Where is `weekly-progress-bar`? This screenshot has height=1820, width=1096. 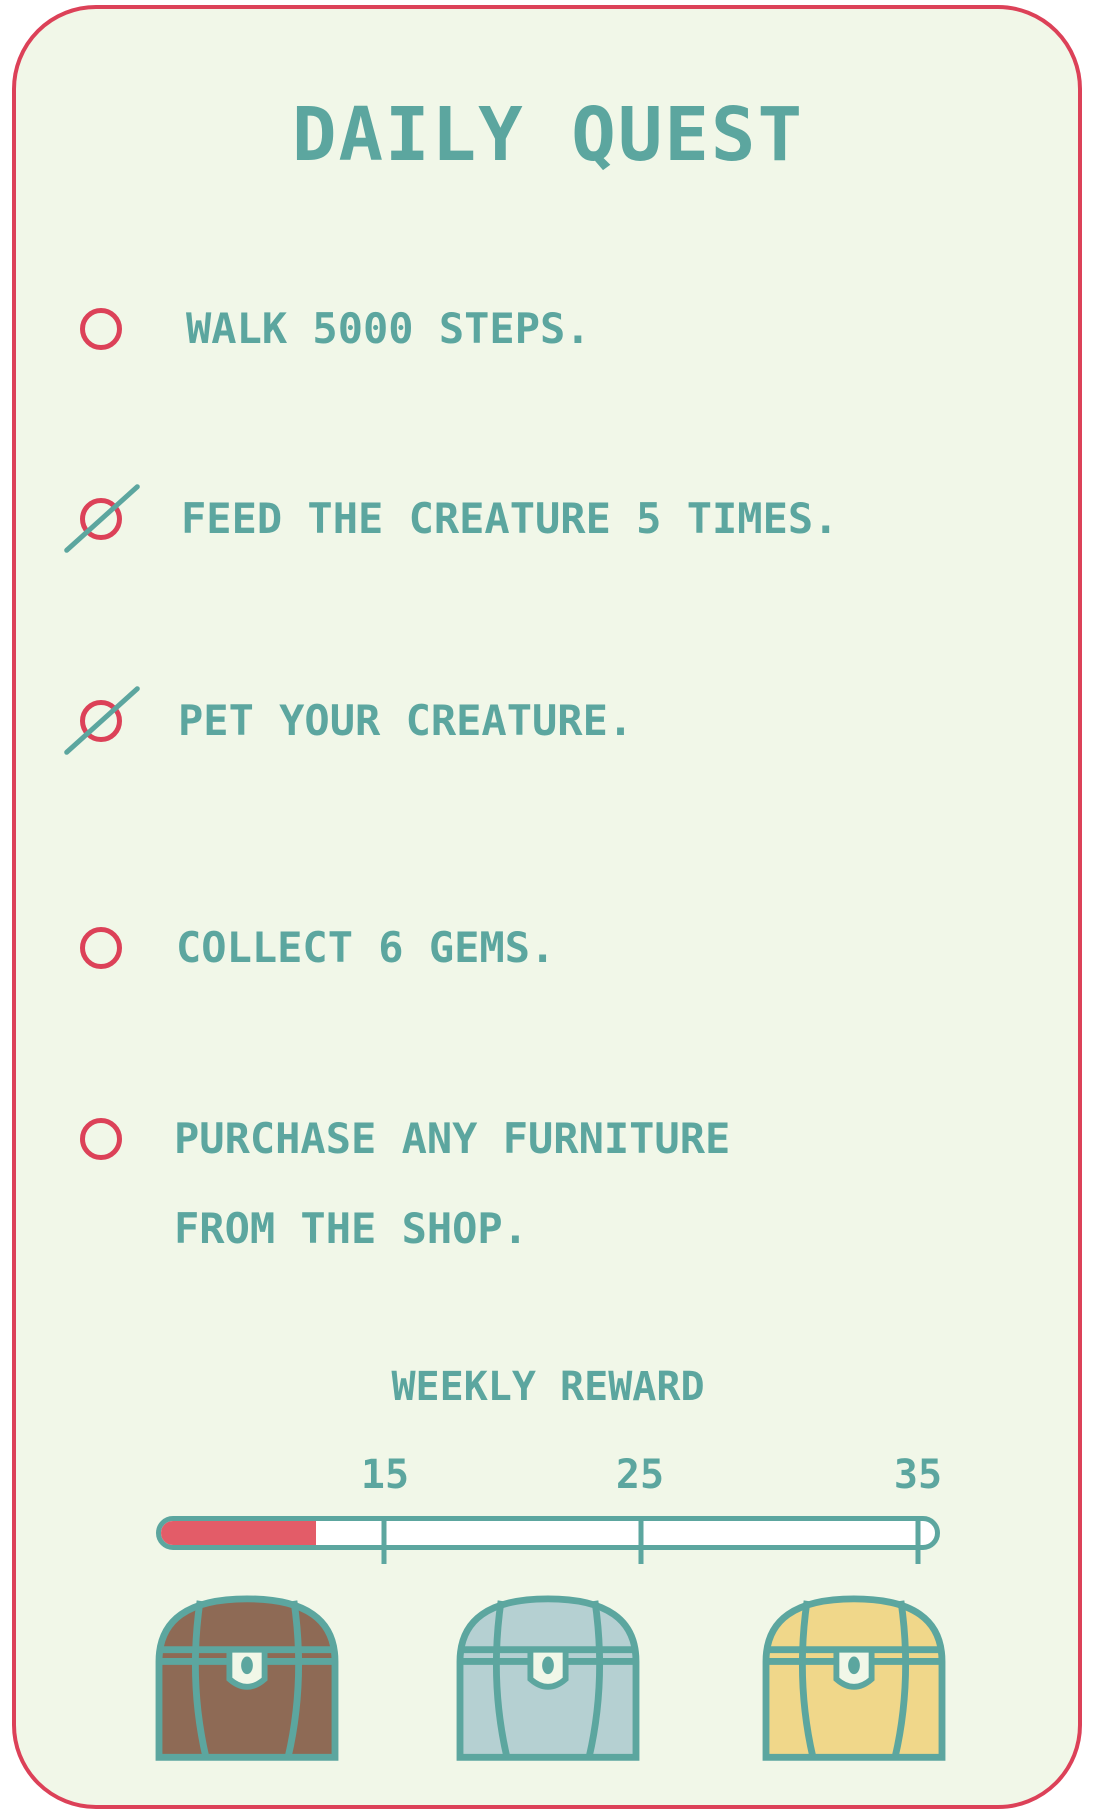 weekly-progress-bar is located at coordinates (548, 1533).